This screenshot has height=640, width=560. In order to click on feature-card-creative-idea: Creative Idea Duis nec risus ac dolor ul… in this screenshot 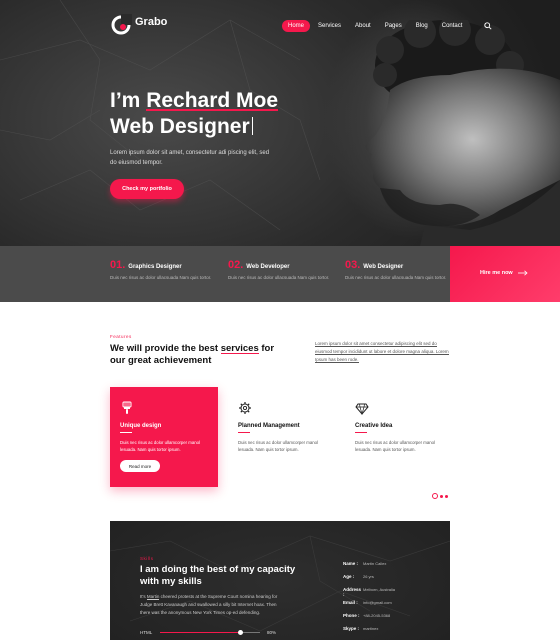, I will do `click(399, 437)`.